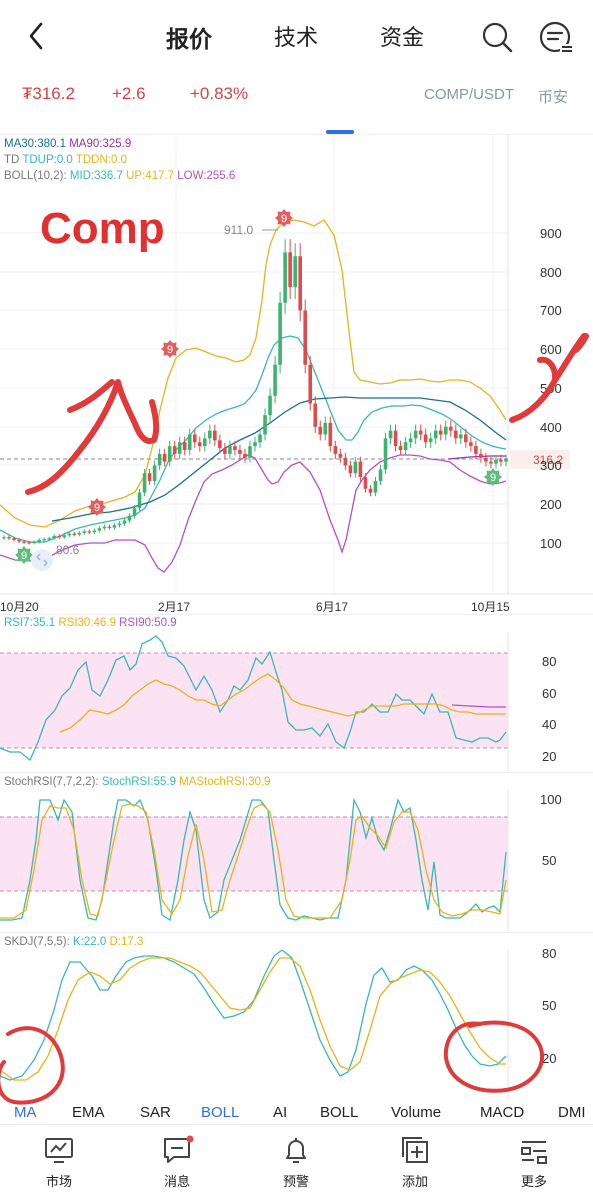  What do you see at coordinates (37, 942) in the screenshot?
I see `skdj-title: SKDJ(7,5,5):` at bounding box center [37, 942].